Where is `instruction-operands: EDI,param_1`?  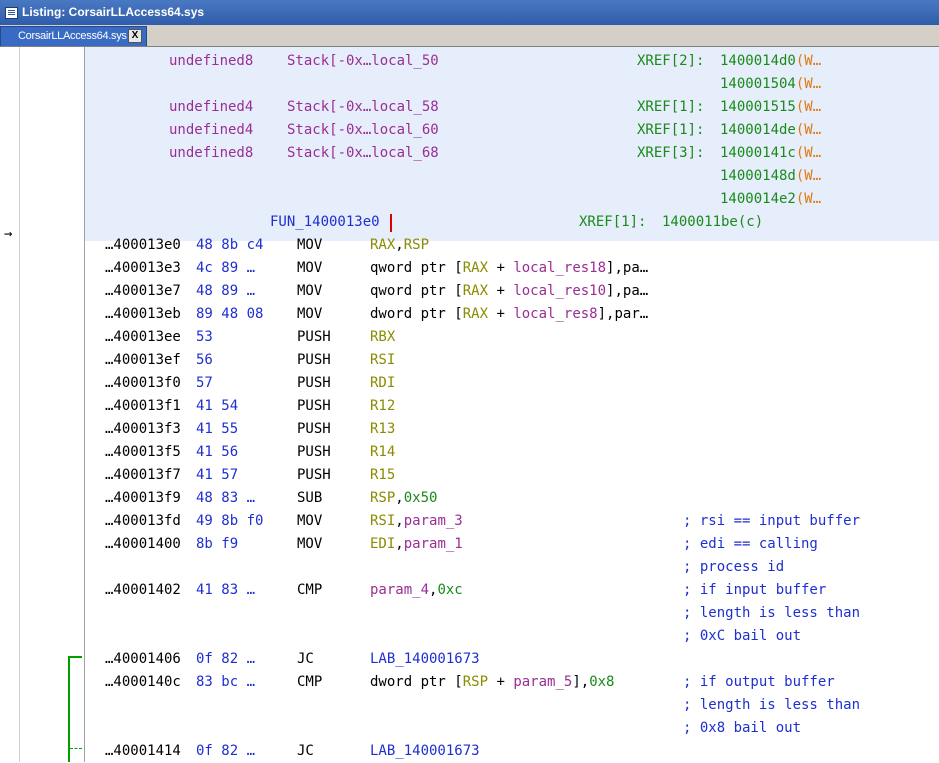 instruction-operands: EDI,param_1 is located at coordinates (416, 544).